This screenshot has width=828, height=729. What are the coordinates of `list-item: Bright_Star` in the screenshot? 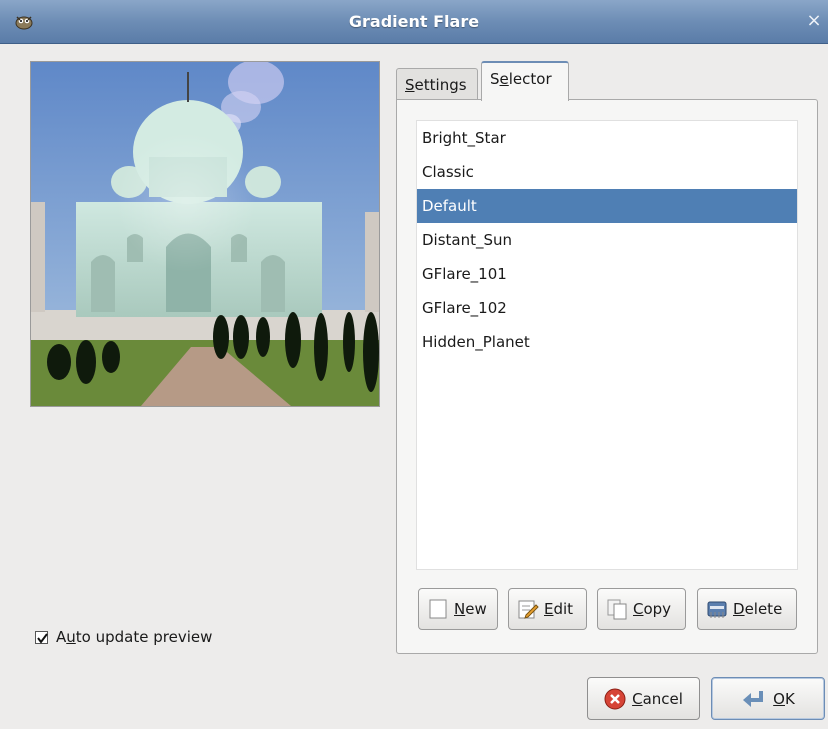 It's located at (607, 138).